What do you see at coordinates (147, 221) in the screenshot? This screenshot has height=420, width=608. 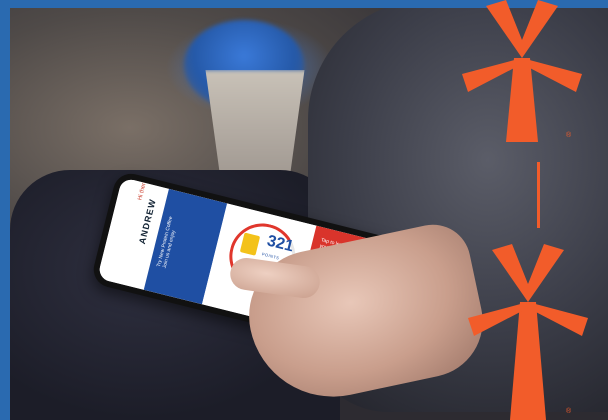 I see `user-name: ANDREW` at bounding box center [147, 221].